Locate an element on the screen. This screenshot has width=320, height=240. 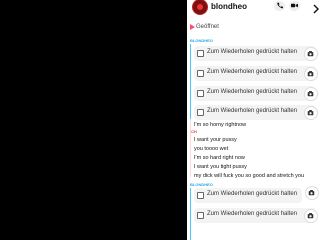
video-call-button is located at coordinates (294, 6).